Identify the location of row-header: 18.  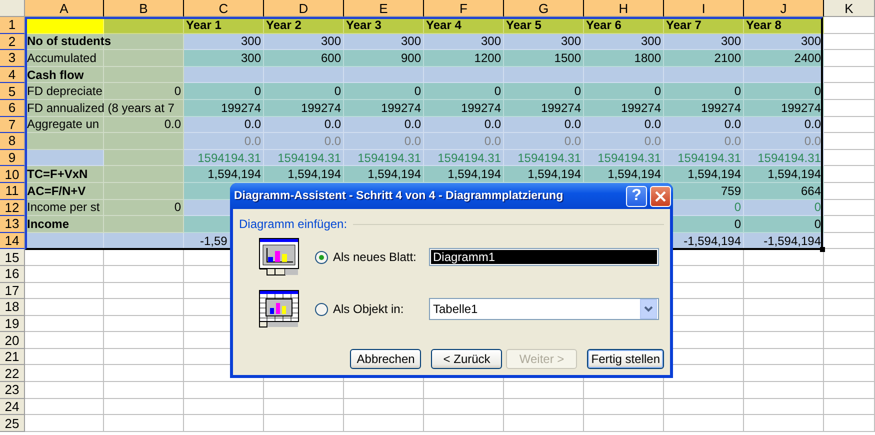
(12, 307).